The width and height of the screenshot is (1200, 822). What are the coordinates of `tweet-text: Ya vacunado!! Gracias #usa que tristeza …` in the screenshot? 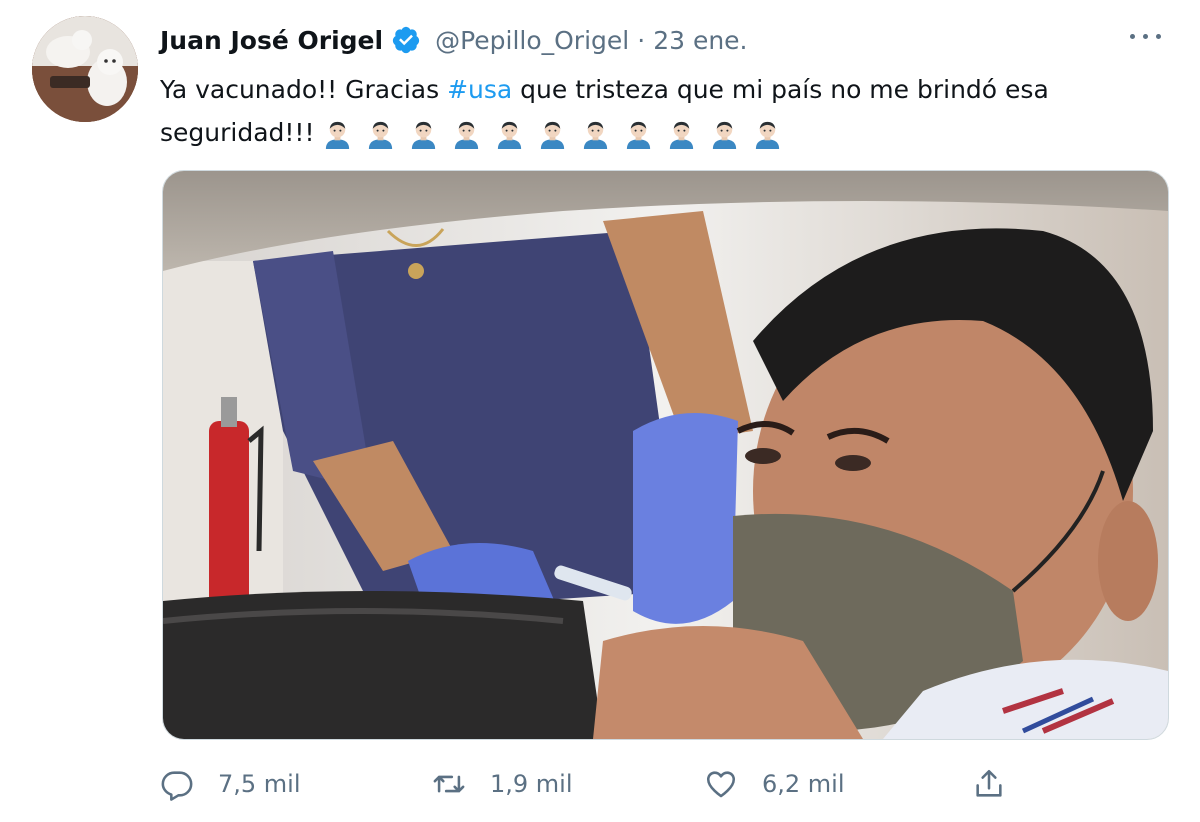 It's located at (665, 111).